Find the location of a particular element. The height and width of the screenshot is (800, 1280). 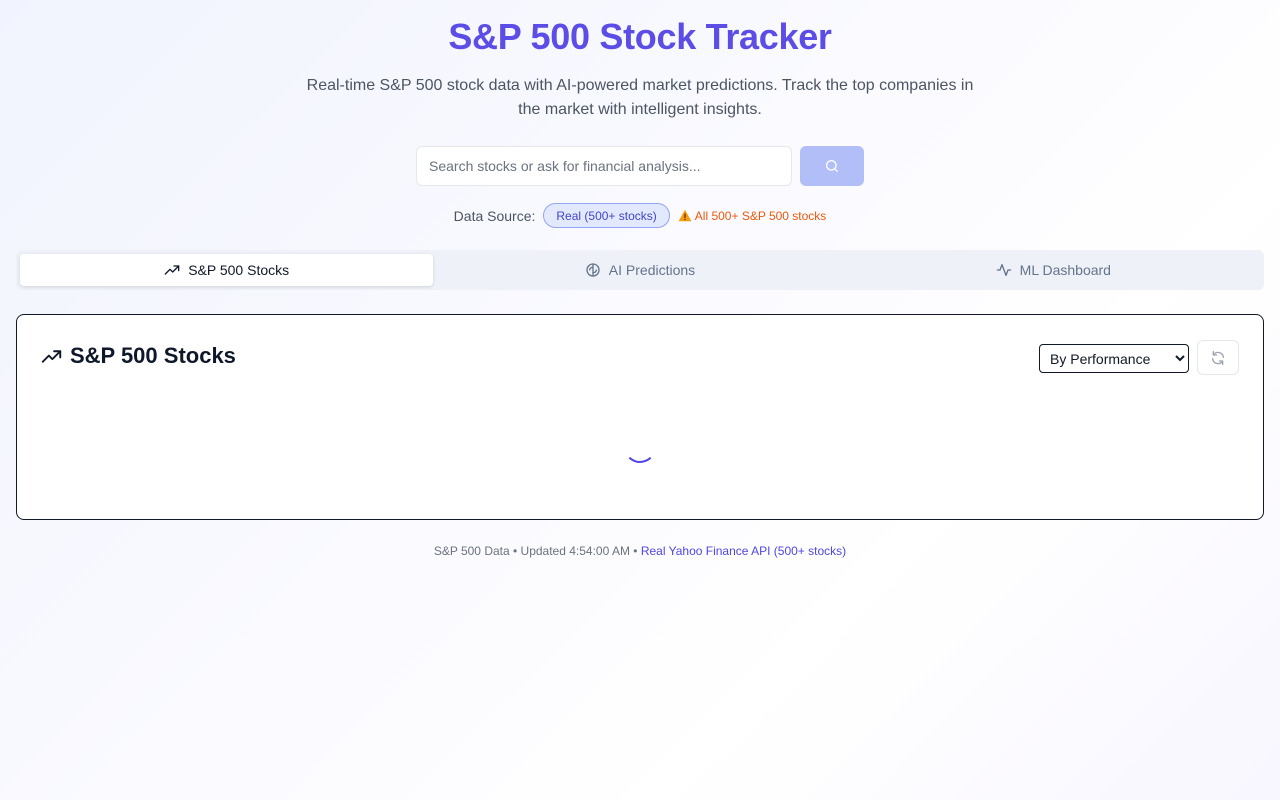

data-source-badge: Real (500+ stocks) is located at coordinates (606, 215).